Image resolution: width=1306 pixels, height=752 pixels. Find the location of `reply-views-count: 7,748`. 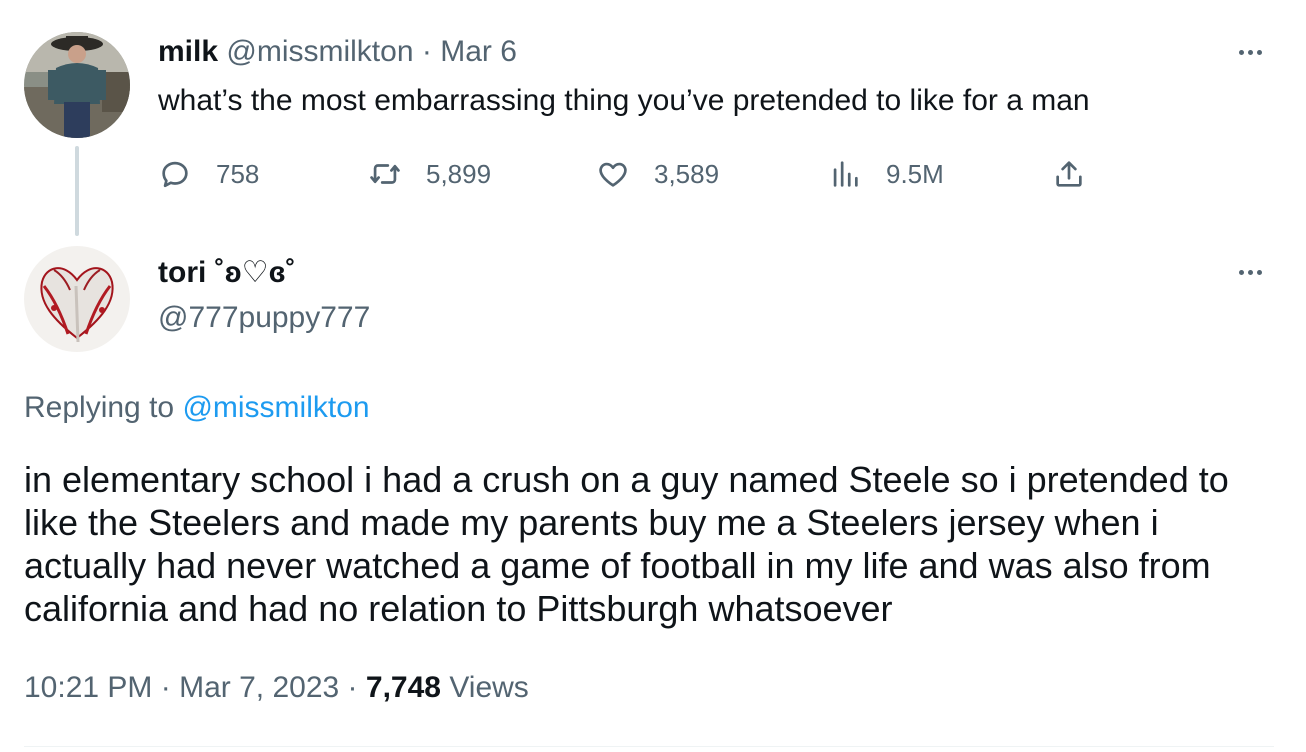

reply-views-count: 7,748 is located at coordinates (403, 687).